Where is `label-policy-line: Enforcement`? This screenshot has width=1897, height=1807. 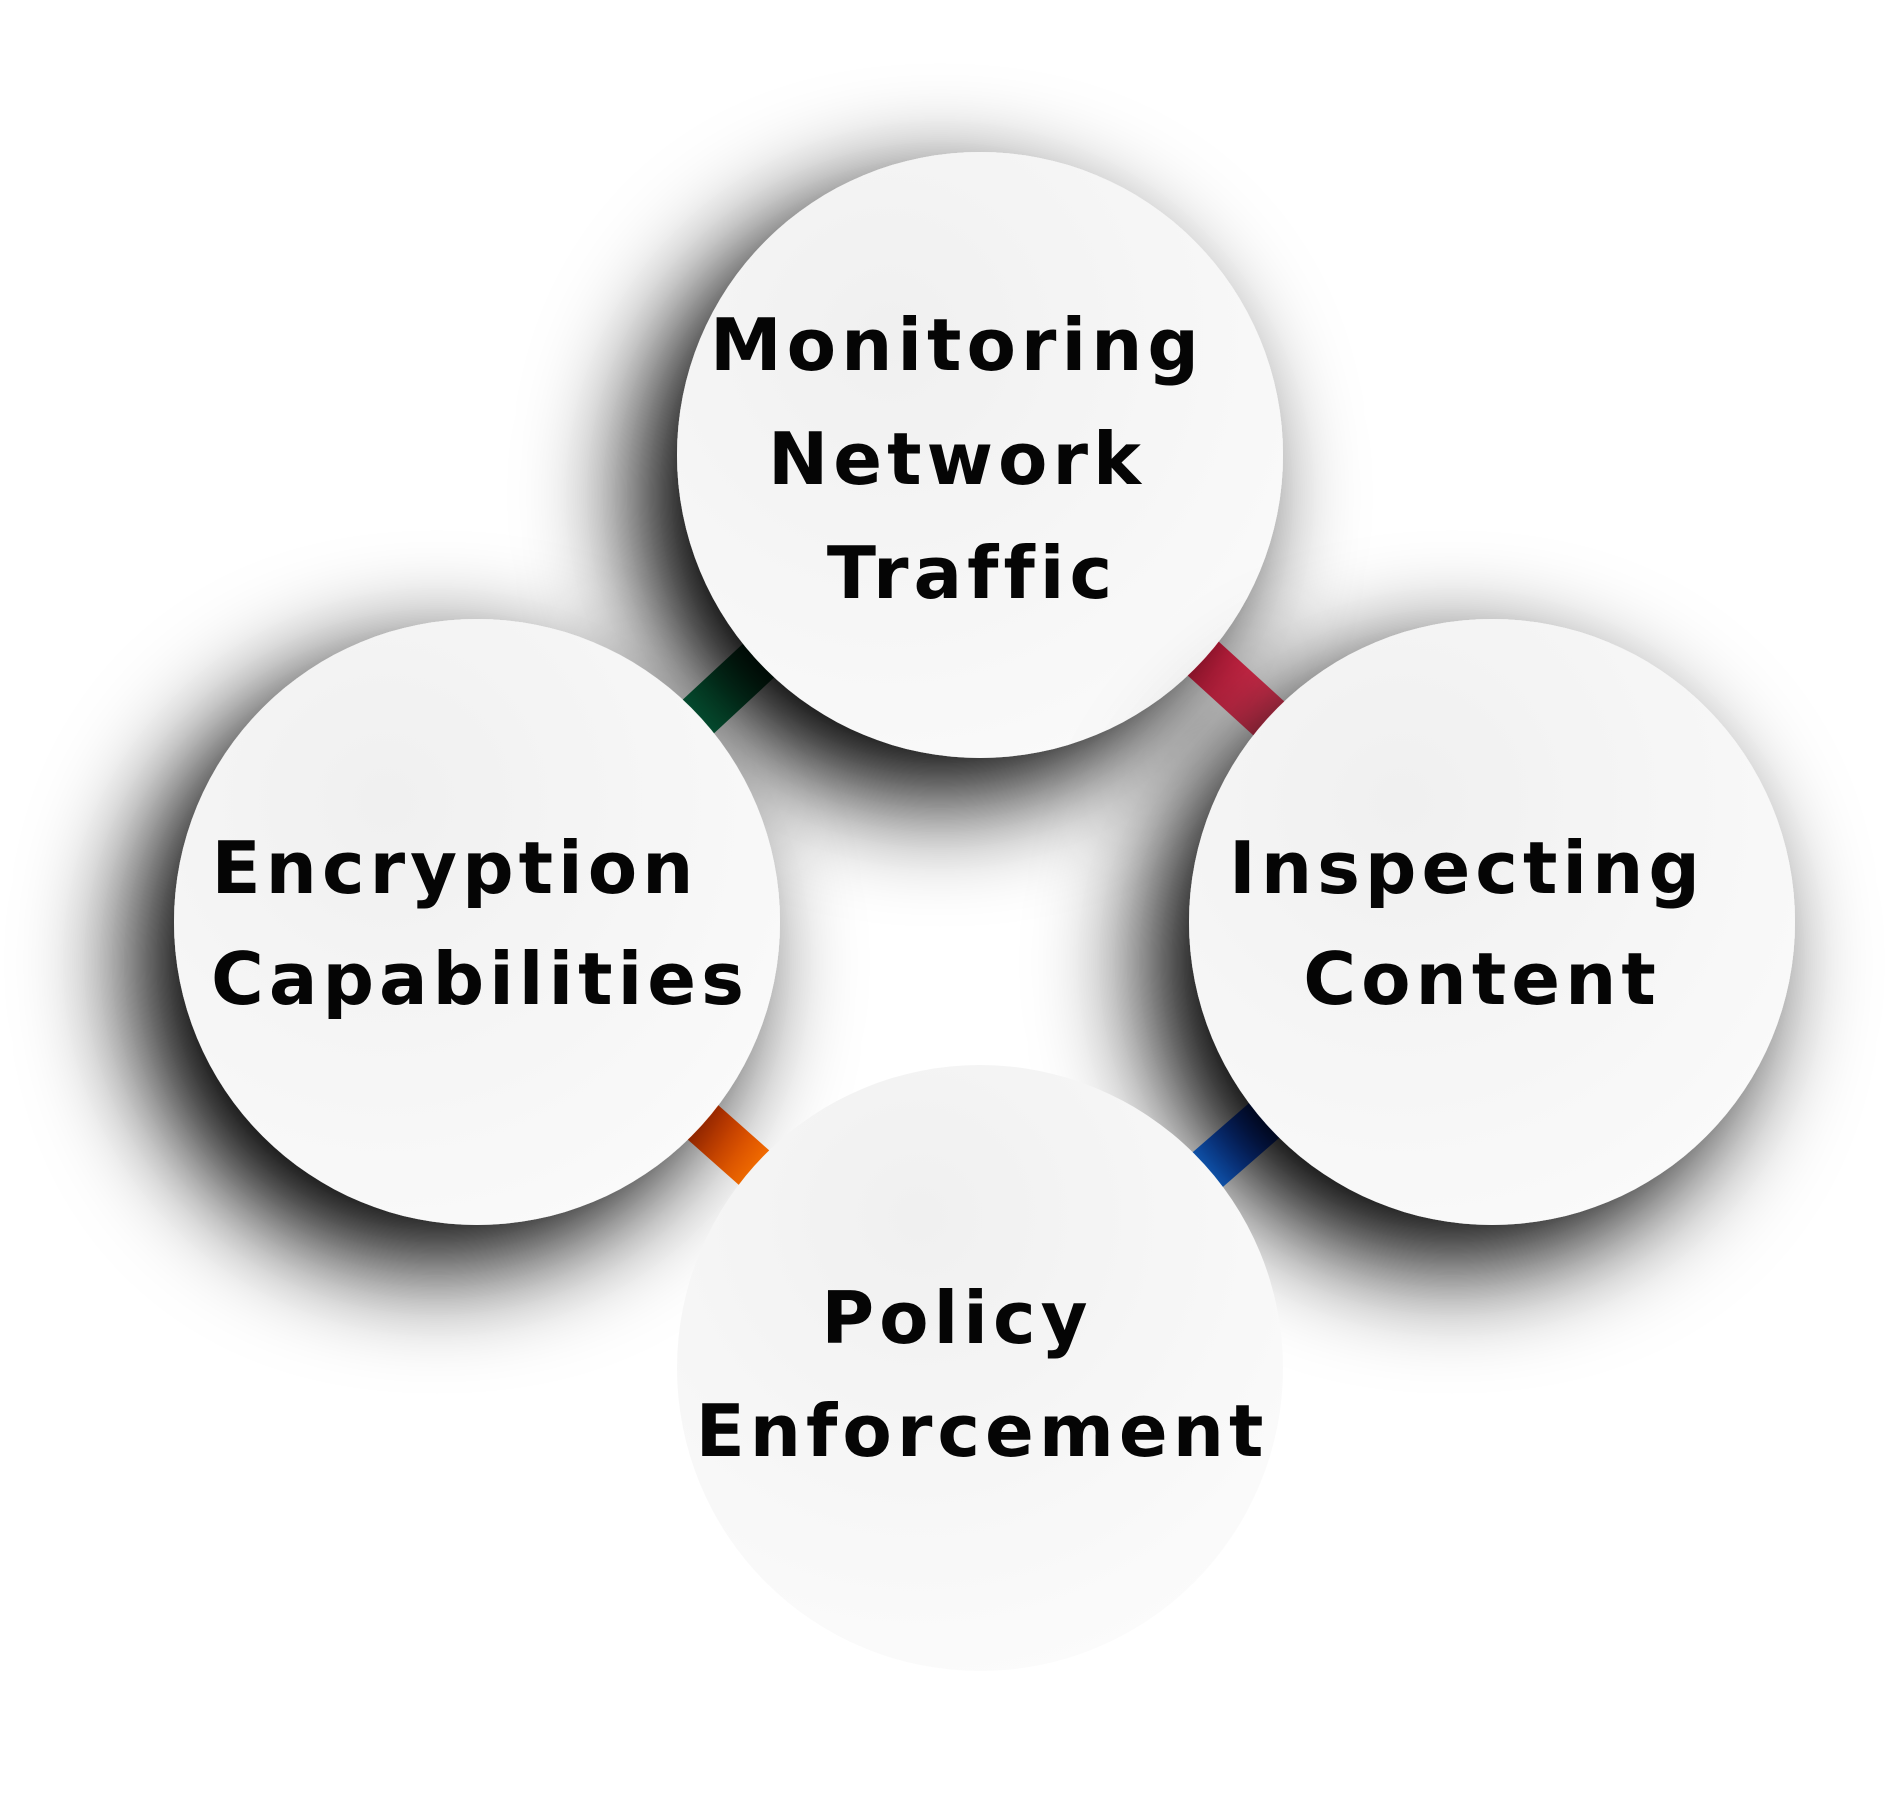 label-policy-line: Enforcement is located at coordinates (982, 1431).